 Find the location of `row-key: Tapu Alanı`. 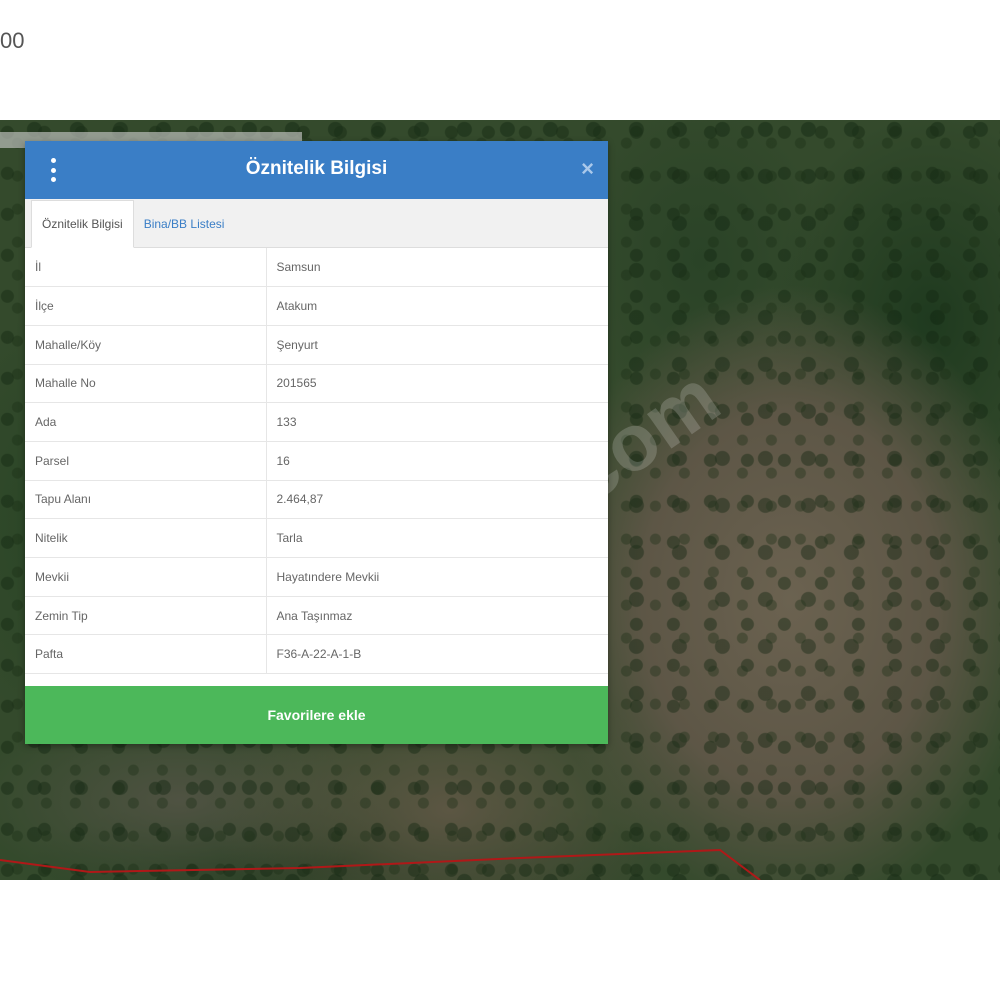

row-key: Tapu Alanı is located at coordinates (146, 500).